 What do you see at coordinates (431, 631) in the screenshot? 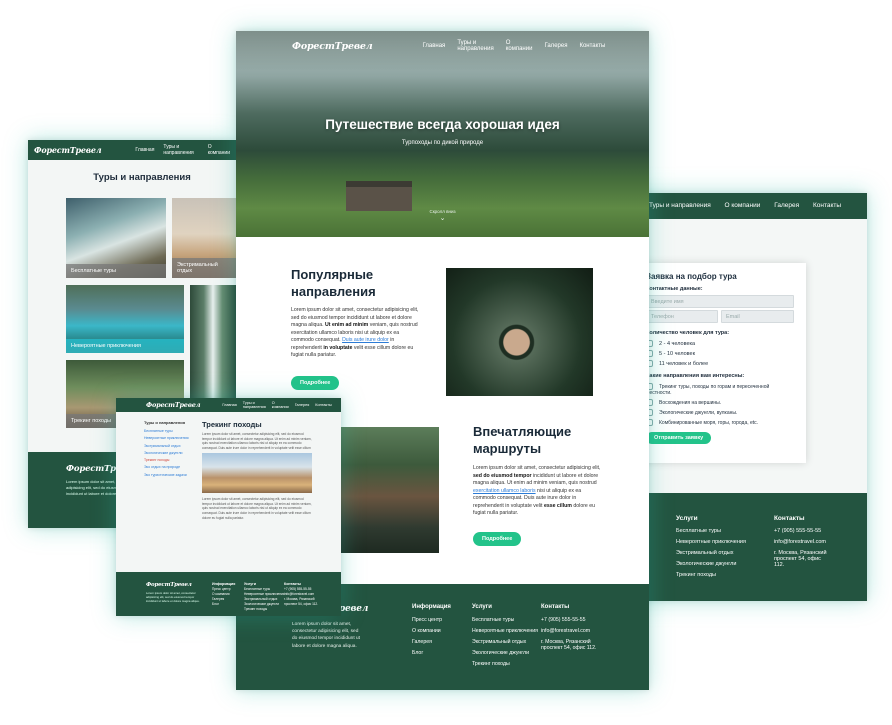
I see `footer-link: О компании` at bounding box center [431, 631].